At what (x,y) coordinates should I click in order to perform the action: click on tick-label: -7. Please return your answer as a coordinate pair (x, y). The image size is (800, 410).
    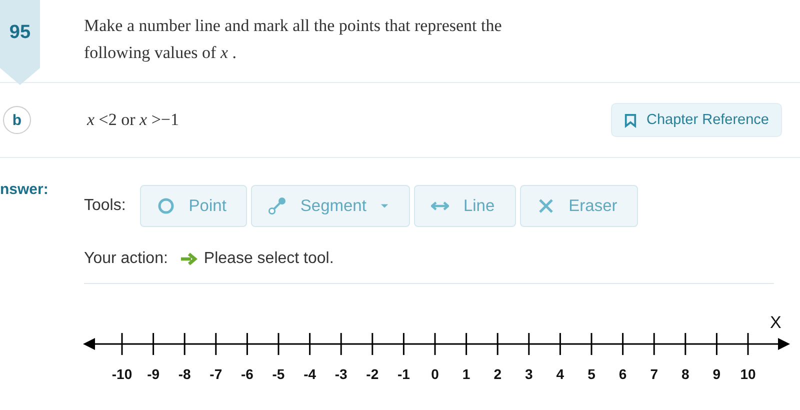
    Looking at the image, I should click on (216, 374).